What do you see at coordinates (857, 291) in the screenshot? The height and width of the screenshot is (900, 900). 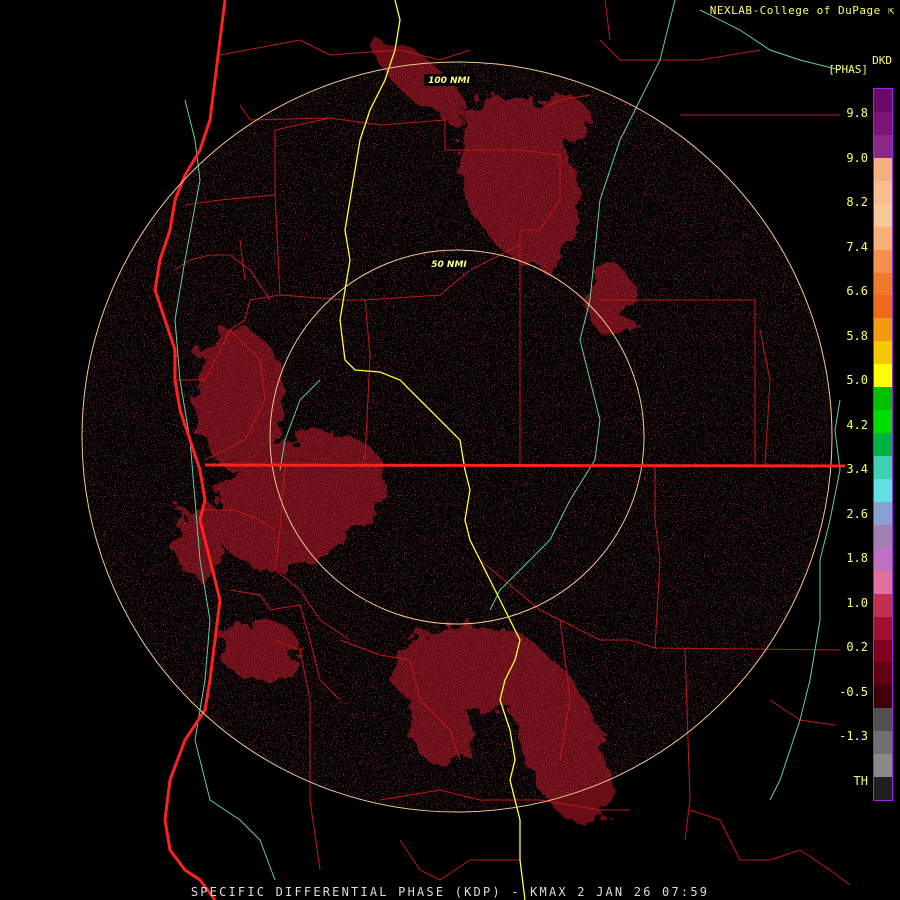 I see `legend-tick-label: 6.6` at bounding box center [857, 291].